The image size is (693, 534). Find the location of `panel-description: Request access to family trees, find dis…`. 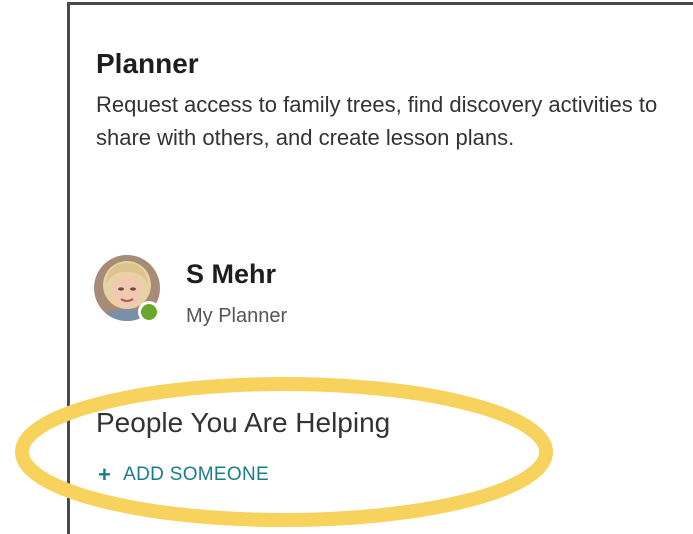

panel-description: Request access to family trees, find dis… is located at coordinates (377, 121).